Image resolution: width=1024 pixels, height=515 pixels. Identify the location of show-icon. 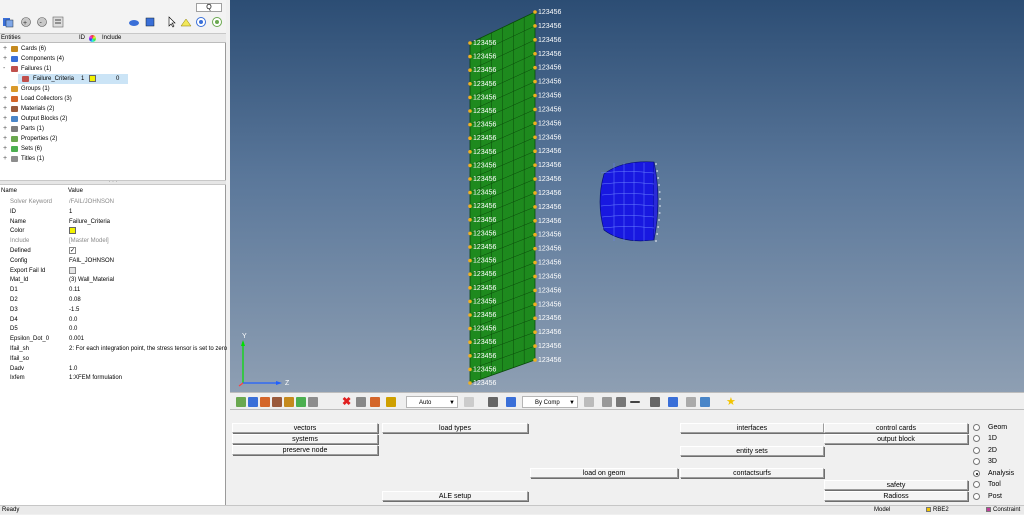
(134, 22).